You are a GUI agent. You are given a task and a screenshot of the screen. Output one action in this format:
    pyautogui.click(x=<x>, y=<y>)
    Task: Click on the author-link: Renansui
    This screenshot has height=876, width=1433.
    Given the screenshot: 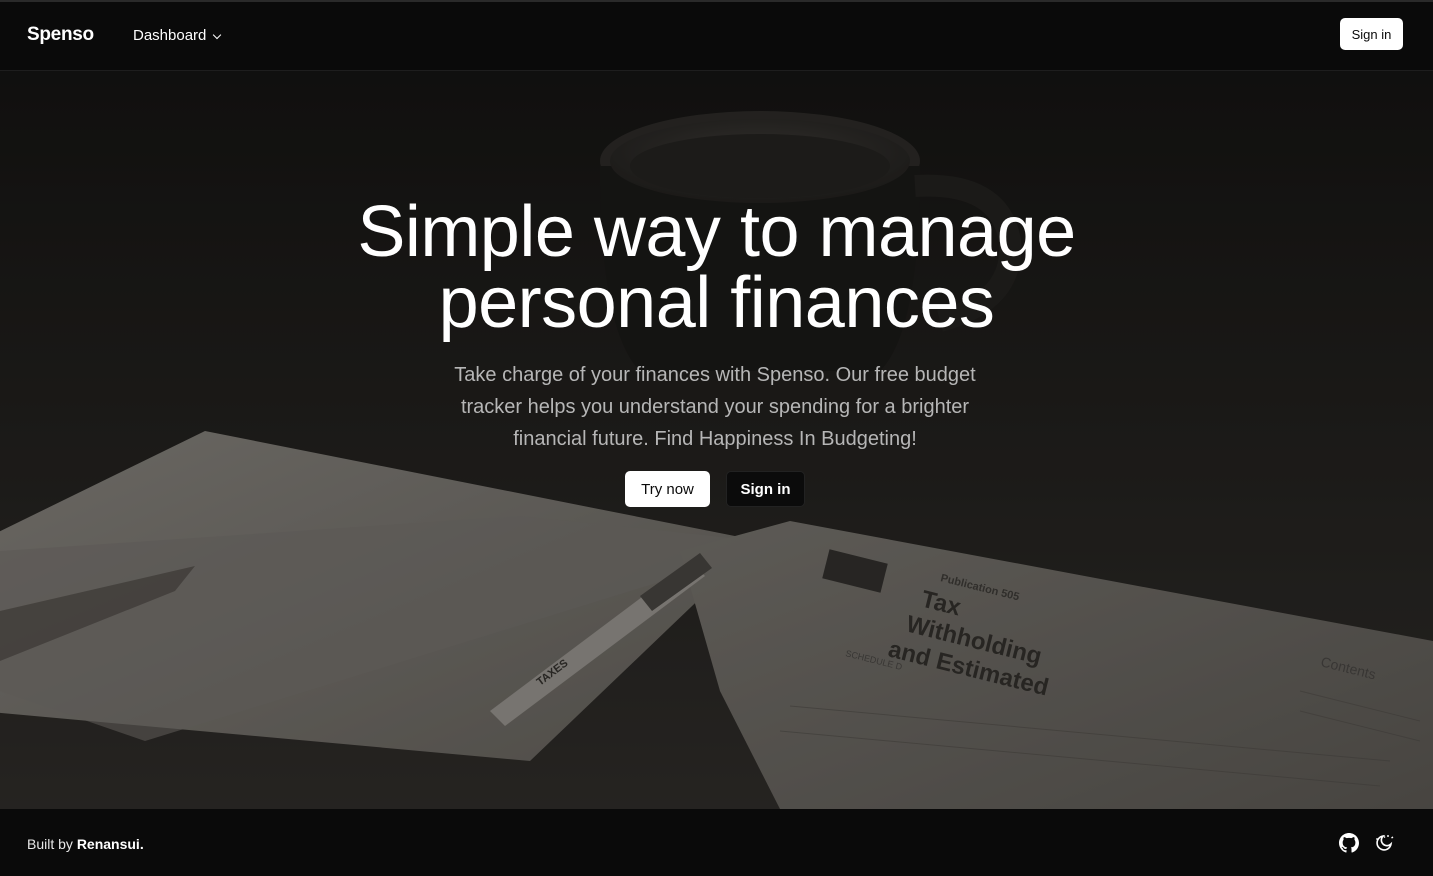 What is the action you would take?
    pyautogui.click(x=108, y=844)
    